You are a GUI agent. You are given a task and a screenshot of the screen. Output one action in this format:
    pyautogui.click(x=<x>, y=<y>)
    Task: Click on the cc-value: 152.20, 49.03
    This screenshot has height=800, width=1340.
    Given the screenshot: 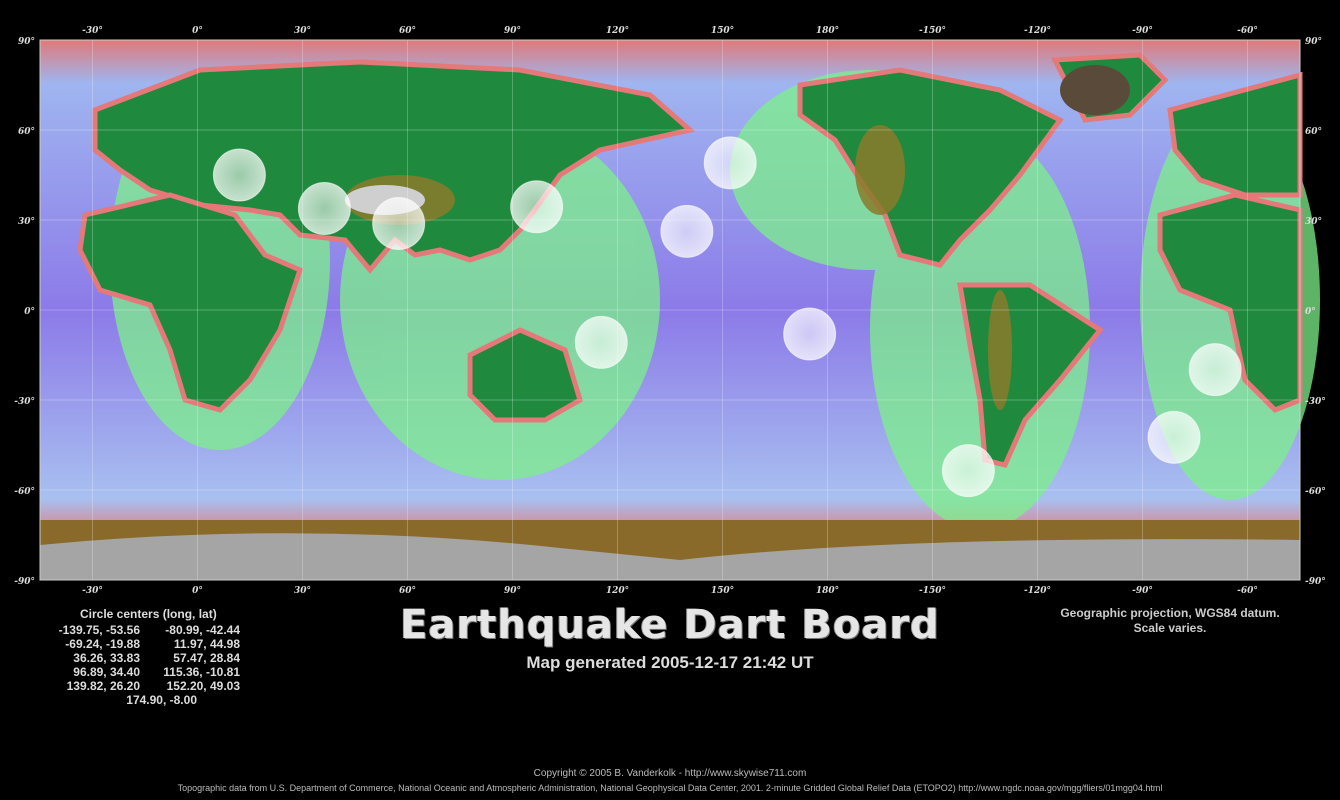 What is the action you would take?
    pyautogui.click(x=203, y=686)
    